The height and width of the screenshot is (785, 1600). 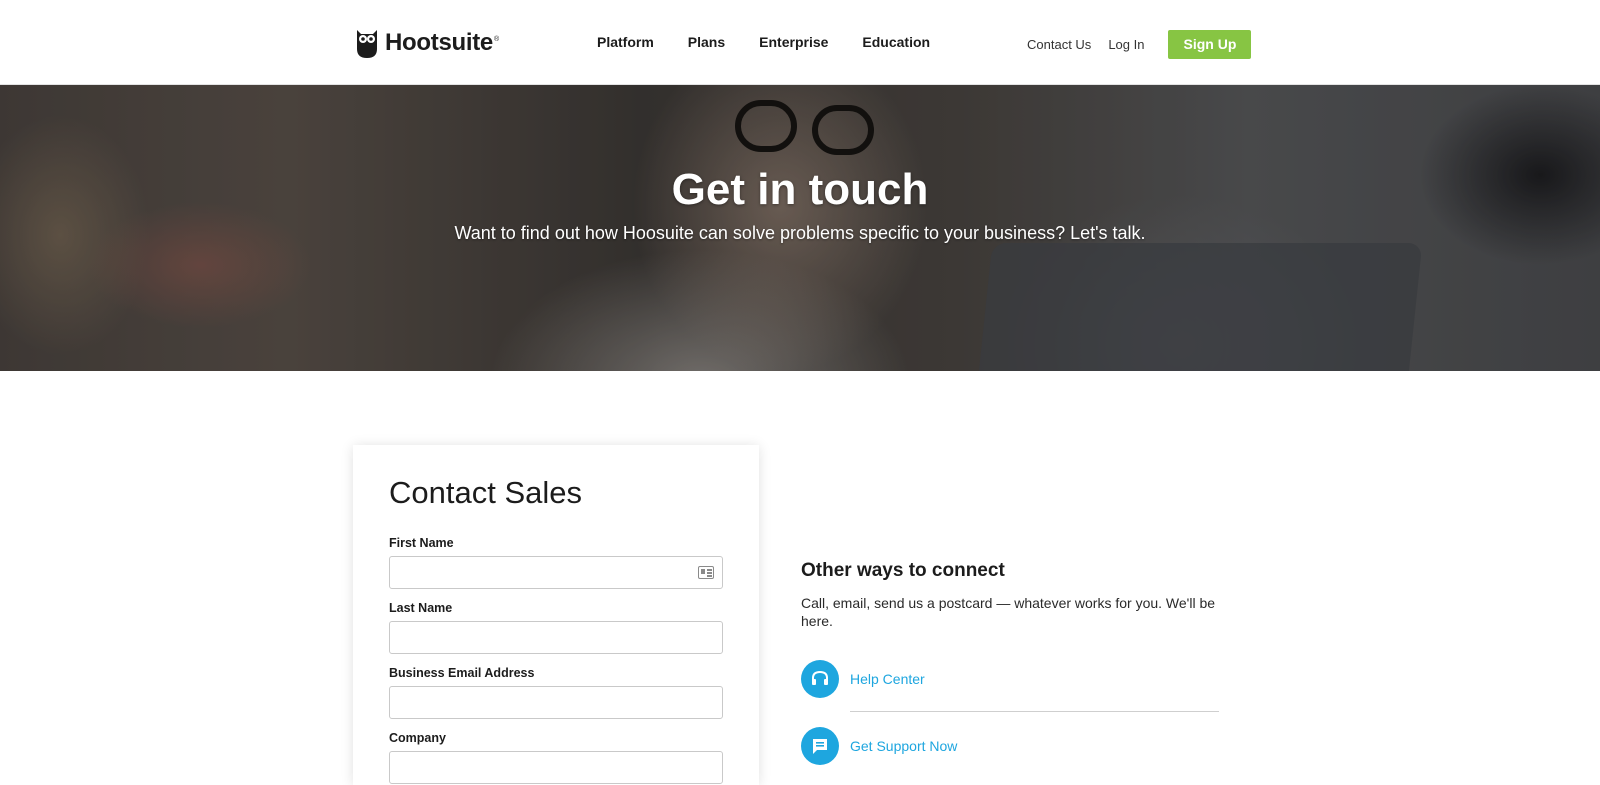 I want to click on nav-platform: Platform, so click(x=625, y=42).